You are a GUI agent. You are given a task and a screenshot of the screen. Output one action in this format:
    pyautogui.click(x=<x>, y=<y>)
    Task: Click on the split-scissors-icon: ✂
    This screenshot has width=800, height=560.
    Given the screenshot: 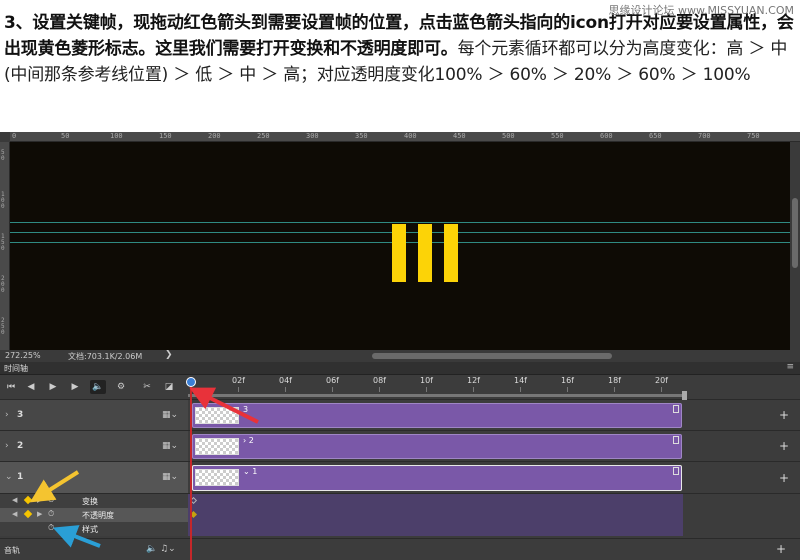 What is the action you would take?
    pyautogui.click(x=147, y=387)
    